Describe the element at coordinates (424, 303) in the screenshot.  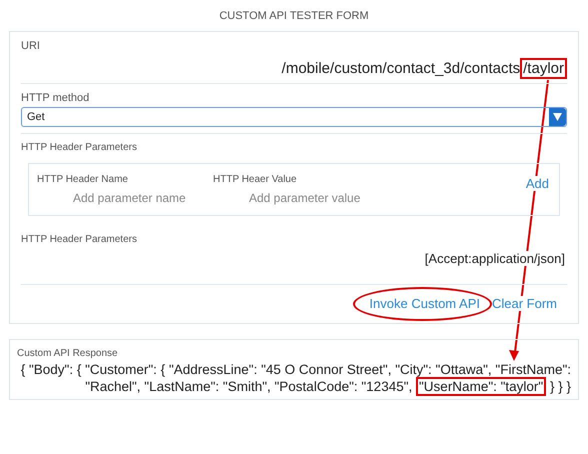
I see `action-link: Invoke Custom API` at that location.